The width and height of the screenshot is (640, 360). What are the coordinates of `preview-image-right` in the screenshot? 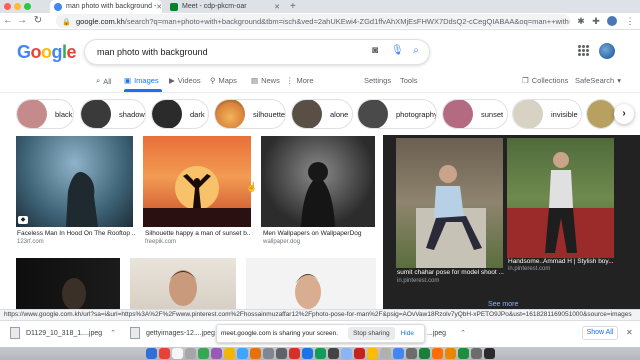 It's located at (560, 198).